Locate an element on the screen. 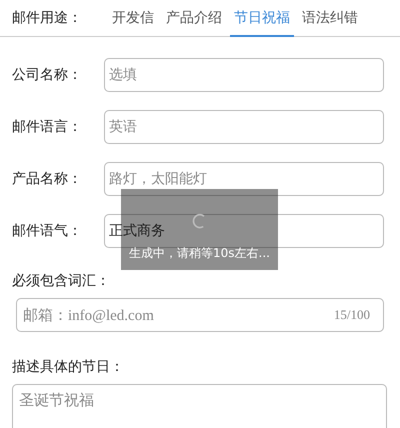 Image resolution: width=400 pixels, height=428 pixels. field-label: 邮件语言： is located at coordinates (47, 127).